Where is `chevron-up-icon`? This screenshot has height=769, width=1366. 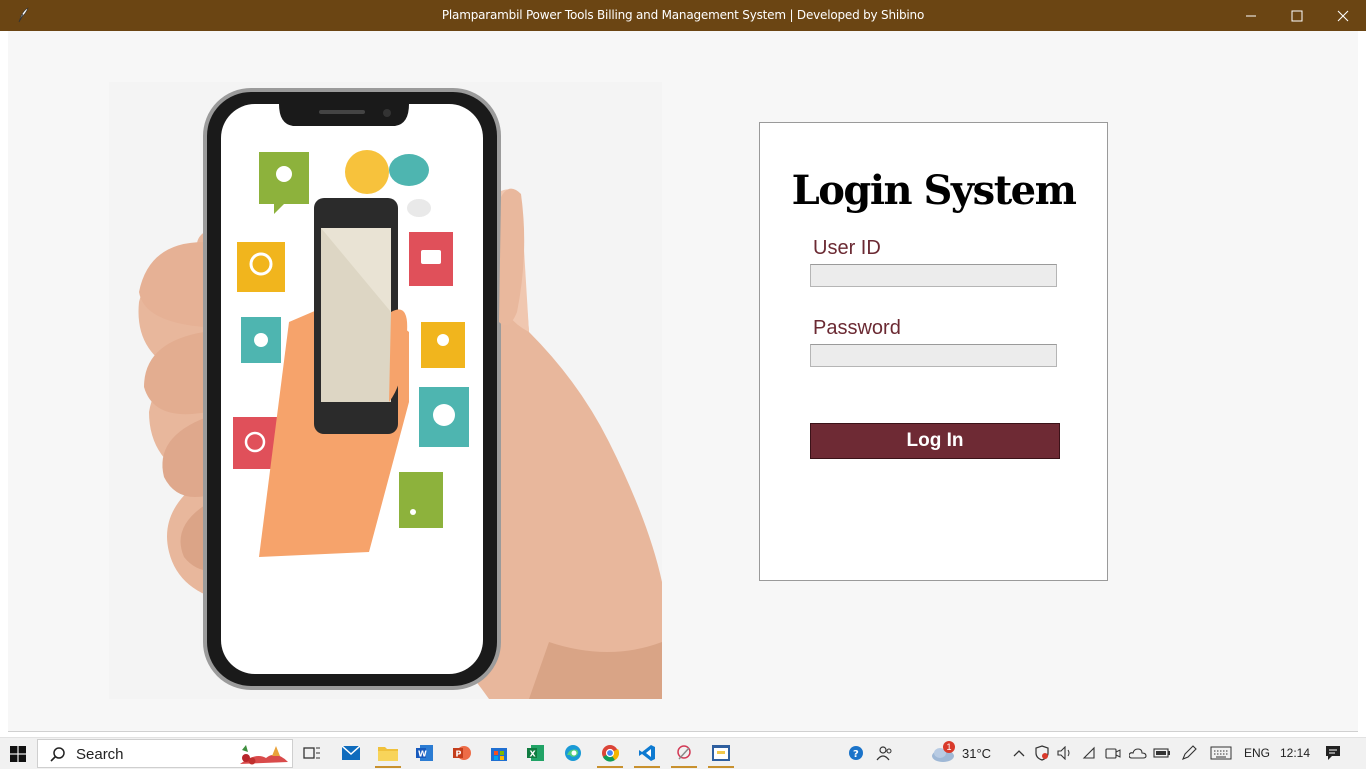
chevron-up-icon is located at coordinates (1019, 753).